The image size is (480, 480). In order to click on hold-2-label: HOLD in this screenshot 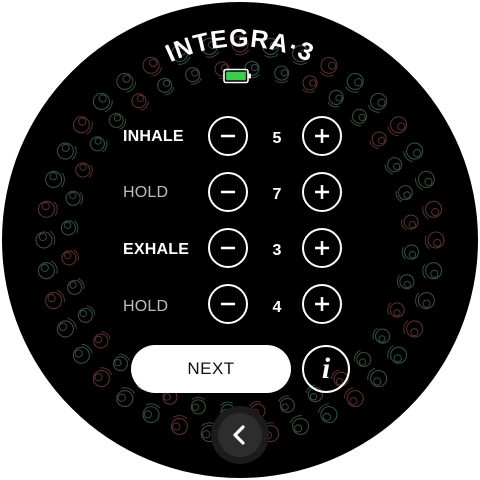, I will do `click(146, 306)`.